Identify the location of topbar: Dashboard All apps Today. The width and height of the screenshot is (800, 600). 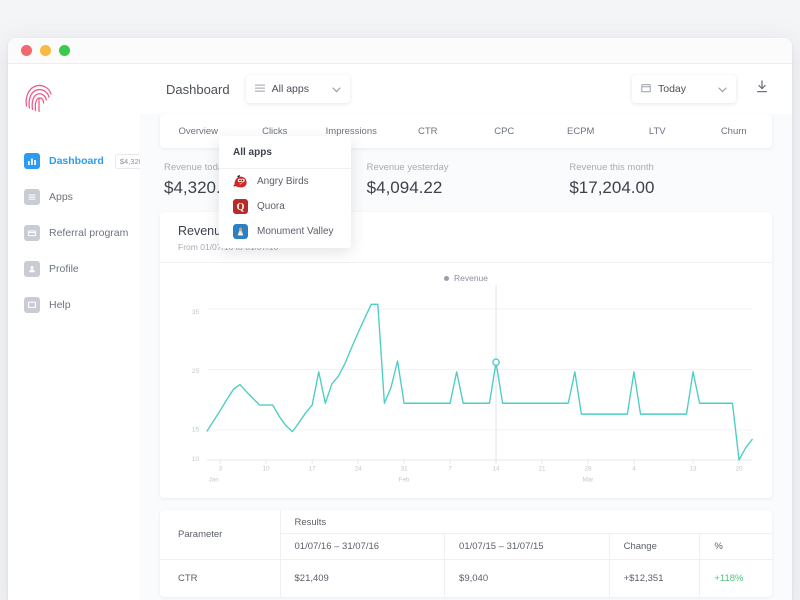
(466, 89).